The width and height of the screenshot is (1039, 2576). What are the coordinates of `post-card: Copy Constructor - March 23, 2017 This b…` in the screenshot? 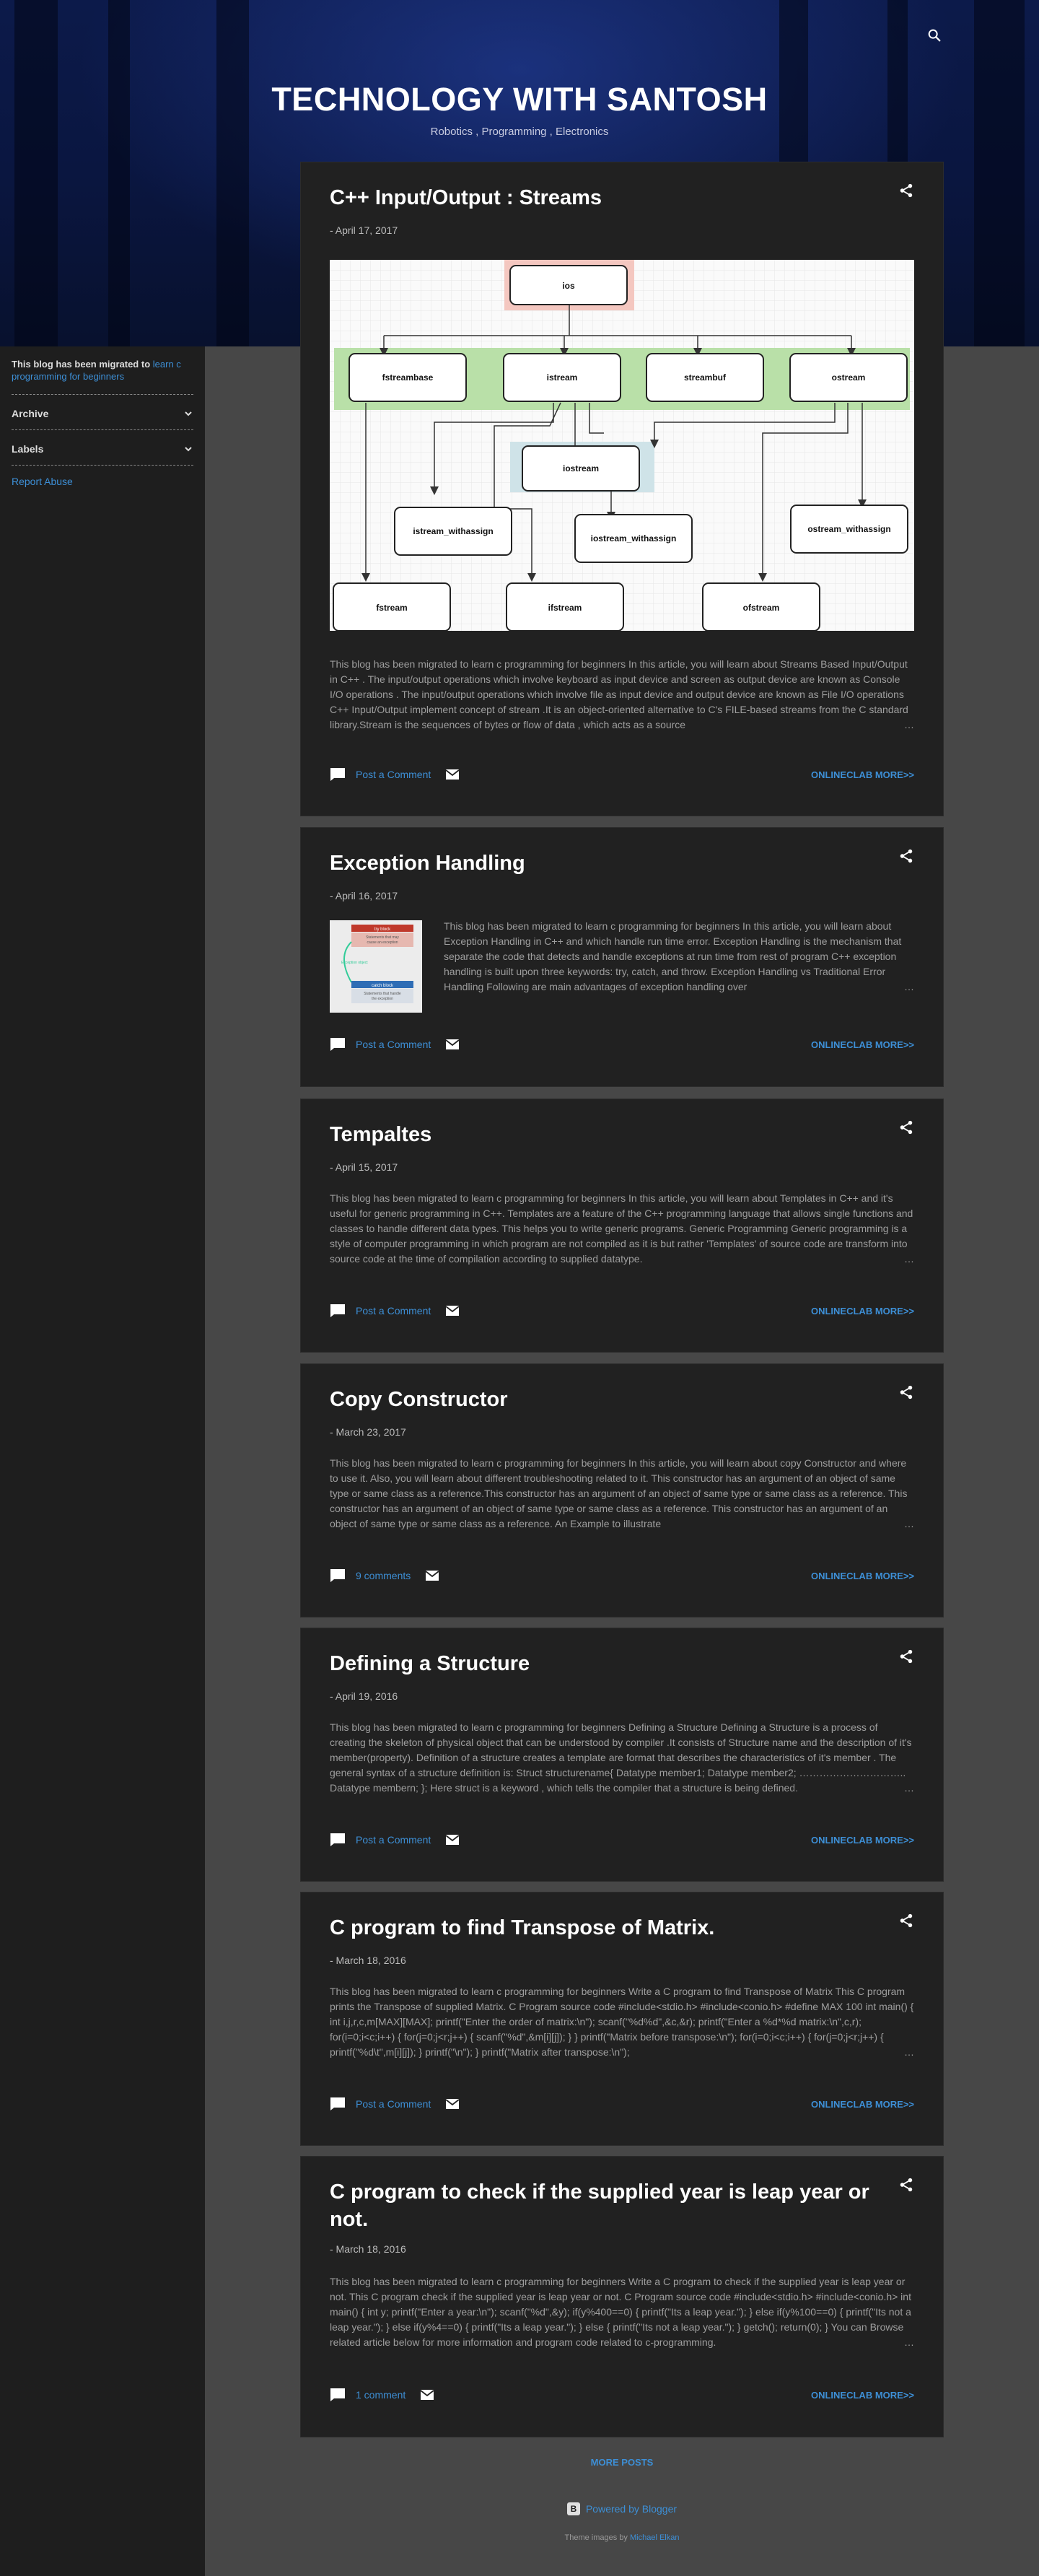 It's located at (622, 1490).